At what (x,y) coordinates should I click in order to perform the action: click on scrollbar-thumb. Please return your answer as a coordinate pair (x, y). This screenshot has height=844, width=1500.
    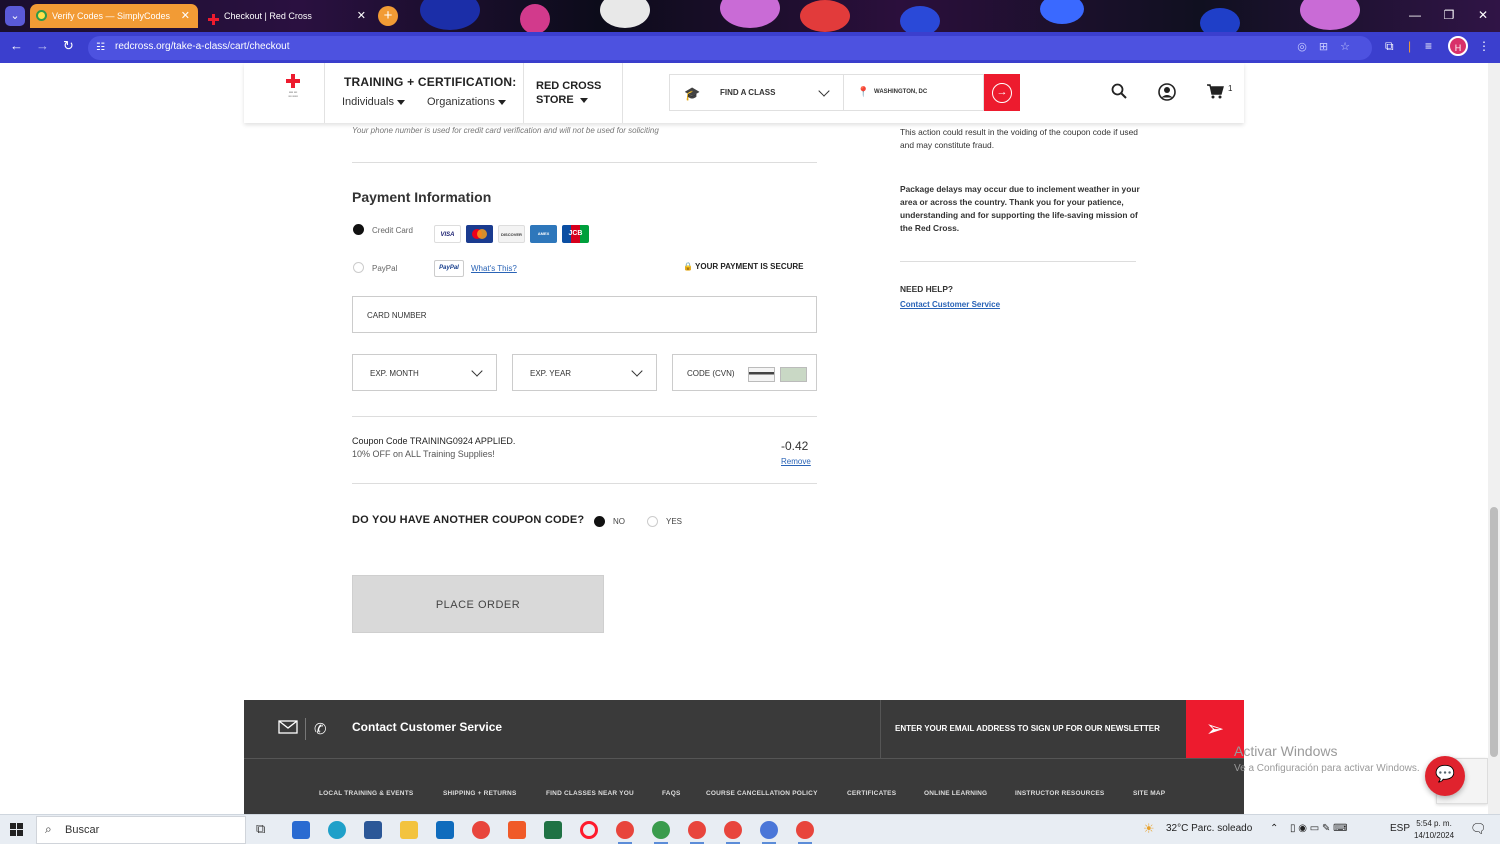
    Looking at the image, I should click on (1494, 632).